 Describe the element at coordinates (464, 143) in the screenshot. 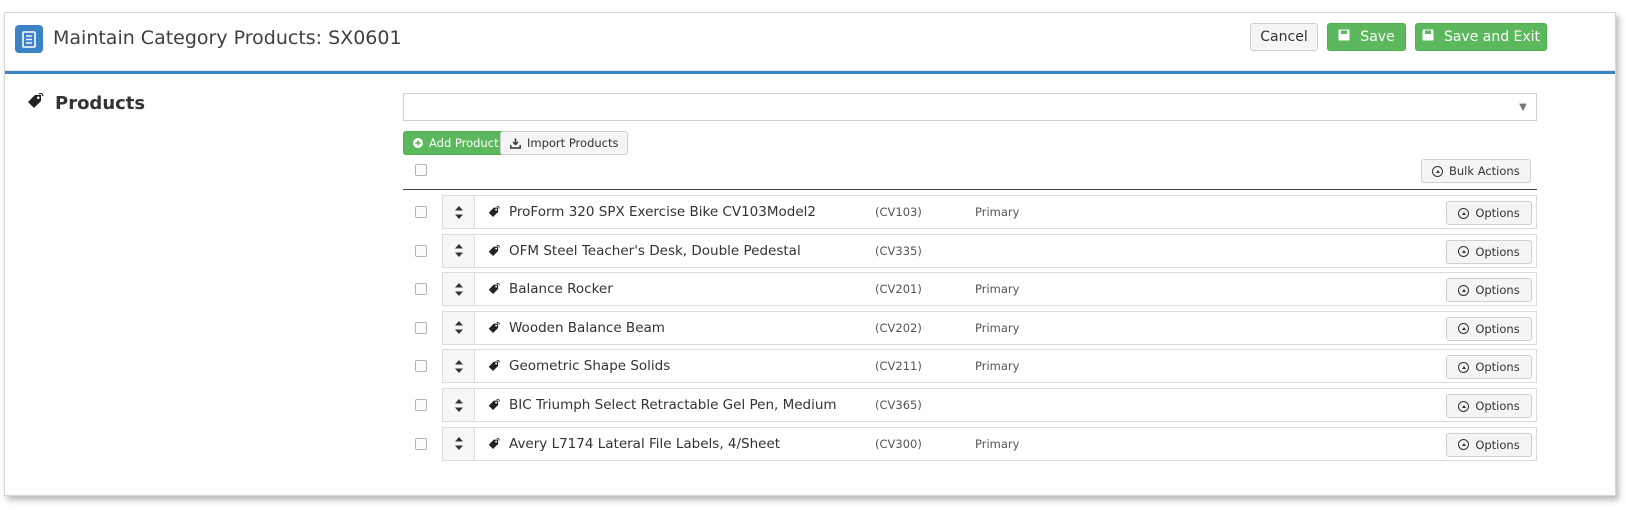

I see `add-product-label: Add Product` at that location.